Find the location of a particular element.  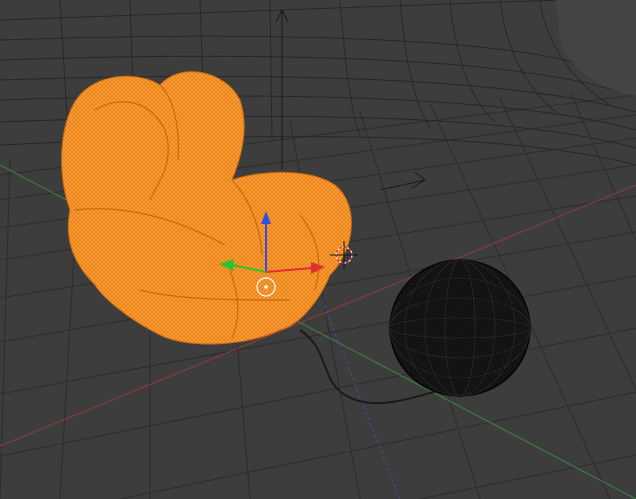

sphere-mesh is located at coordinates (460, 328).